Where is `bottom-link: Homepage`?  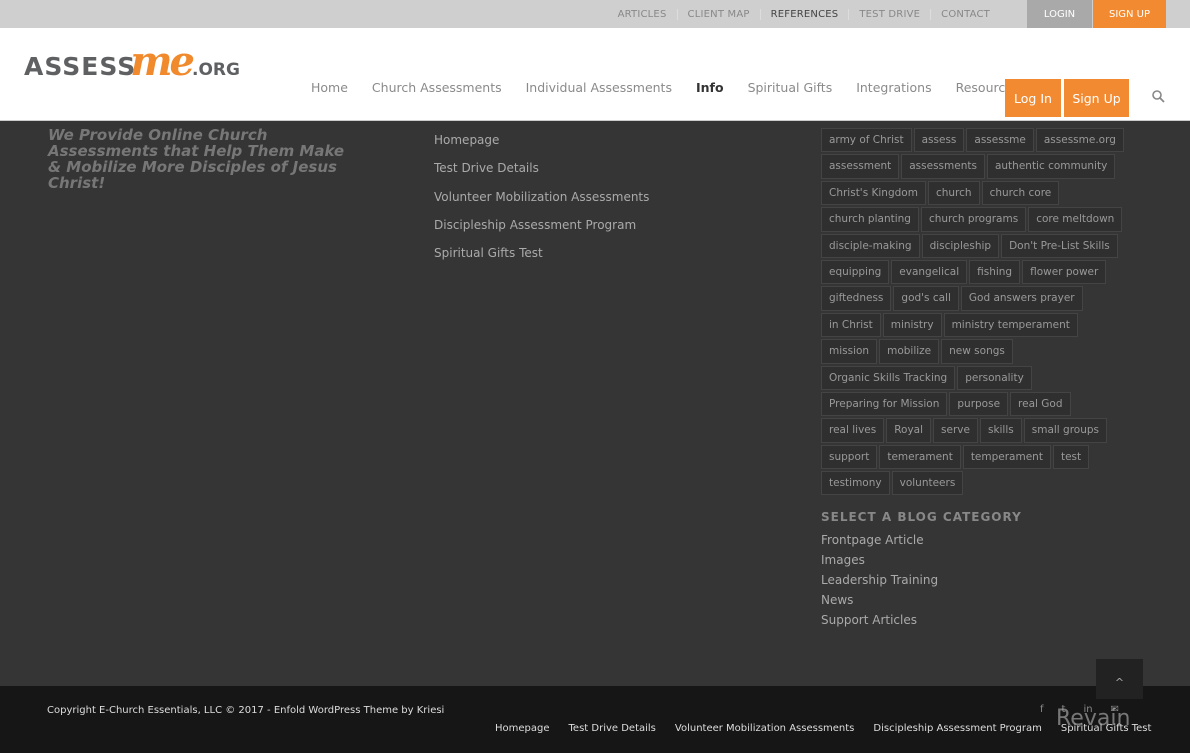 bottom-link: Homepage is located at coordinates (522, 728).